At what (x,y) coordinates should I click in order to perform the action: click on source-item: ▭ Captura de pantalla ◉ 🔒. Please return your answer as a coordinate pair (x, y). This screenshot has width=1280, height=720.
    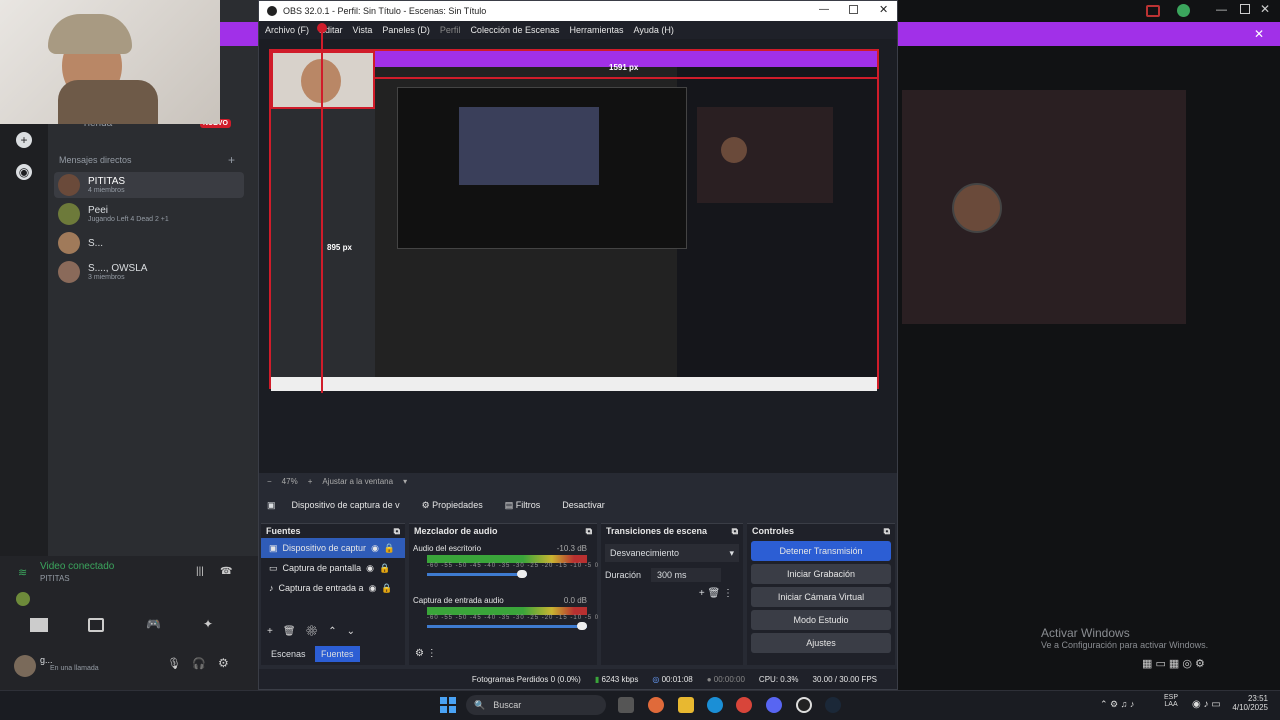
    Looking at the image, I should click on (333, 568).